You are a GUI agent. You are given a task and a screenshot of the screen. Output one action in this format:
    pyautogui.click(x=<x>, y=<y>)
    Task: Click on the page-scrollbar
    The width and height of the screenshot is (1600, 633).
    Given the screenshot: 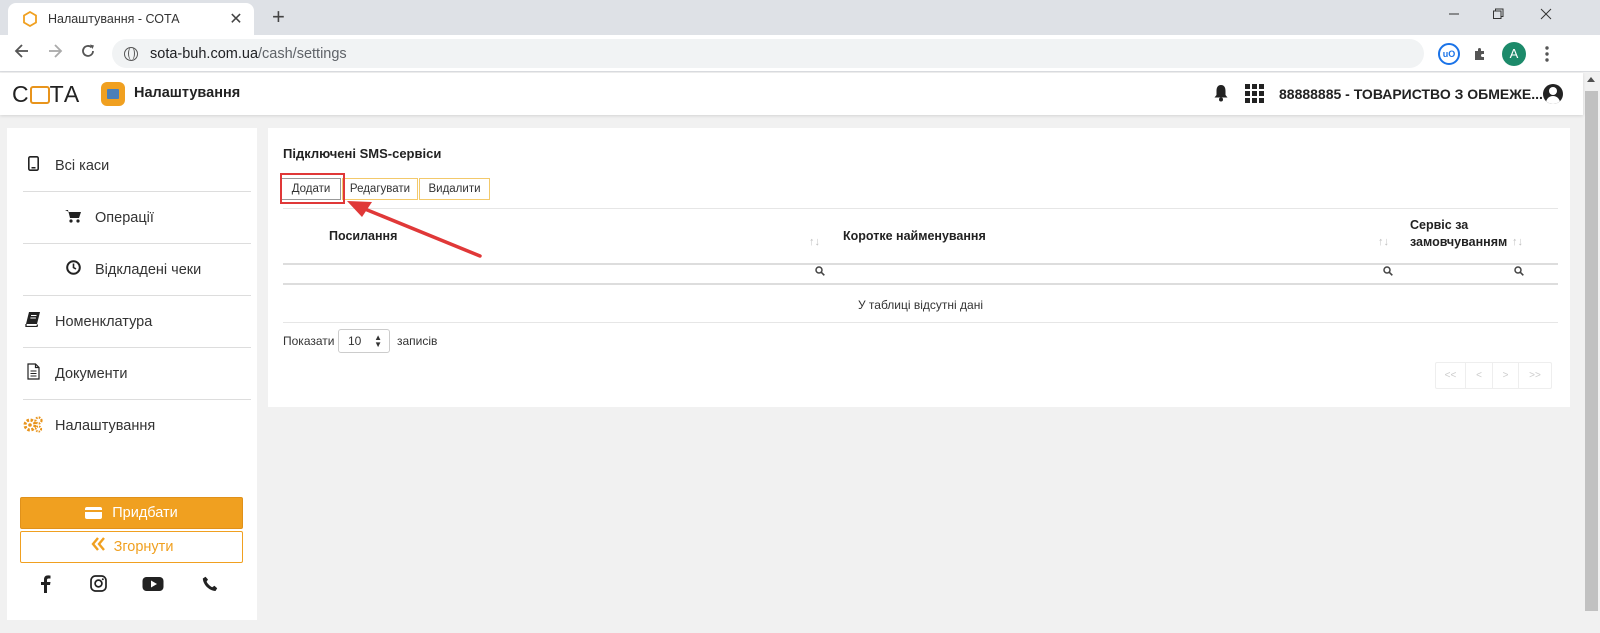 What is the action you would take?
    pyautogui.click(x=1591, y=353)
    